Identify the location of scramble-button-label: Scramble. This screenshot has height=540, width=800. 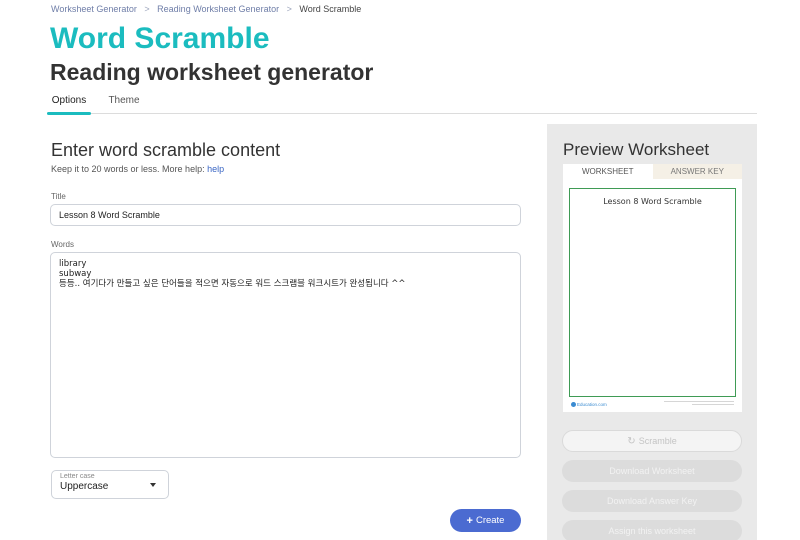
(657, 441).